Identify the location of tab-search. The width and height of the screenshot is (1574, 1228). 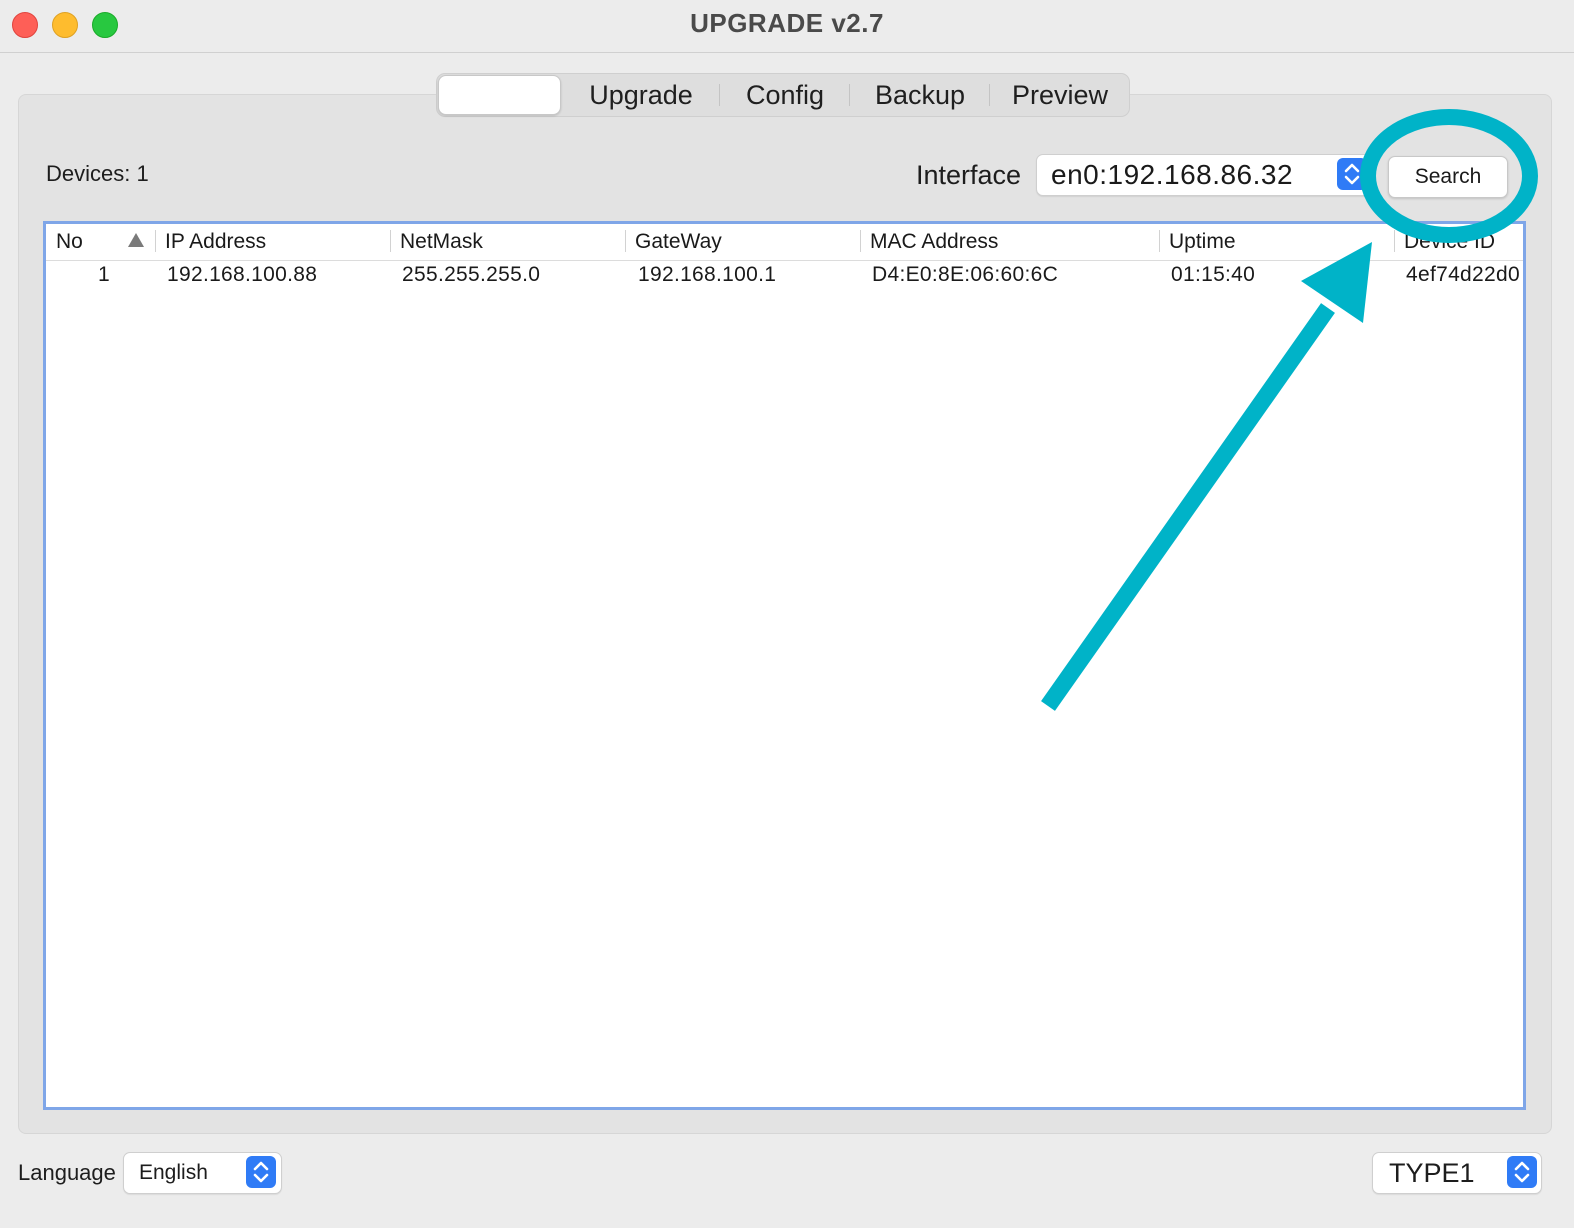
(499, 95).